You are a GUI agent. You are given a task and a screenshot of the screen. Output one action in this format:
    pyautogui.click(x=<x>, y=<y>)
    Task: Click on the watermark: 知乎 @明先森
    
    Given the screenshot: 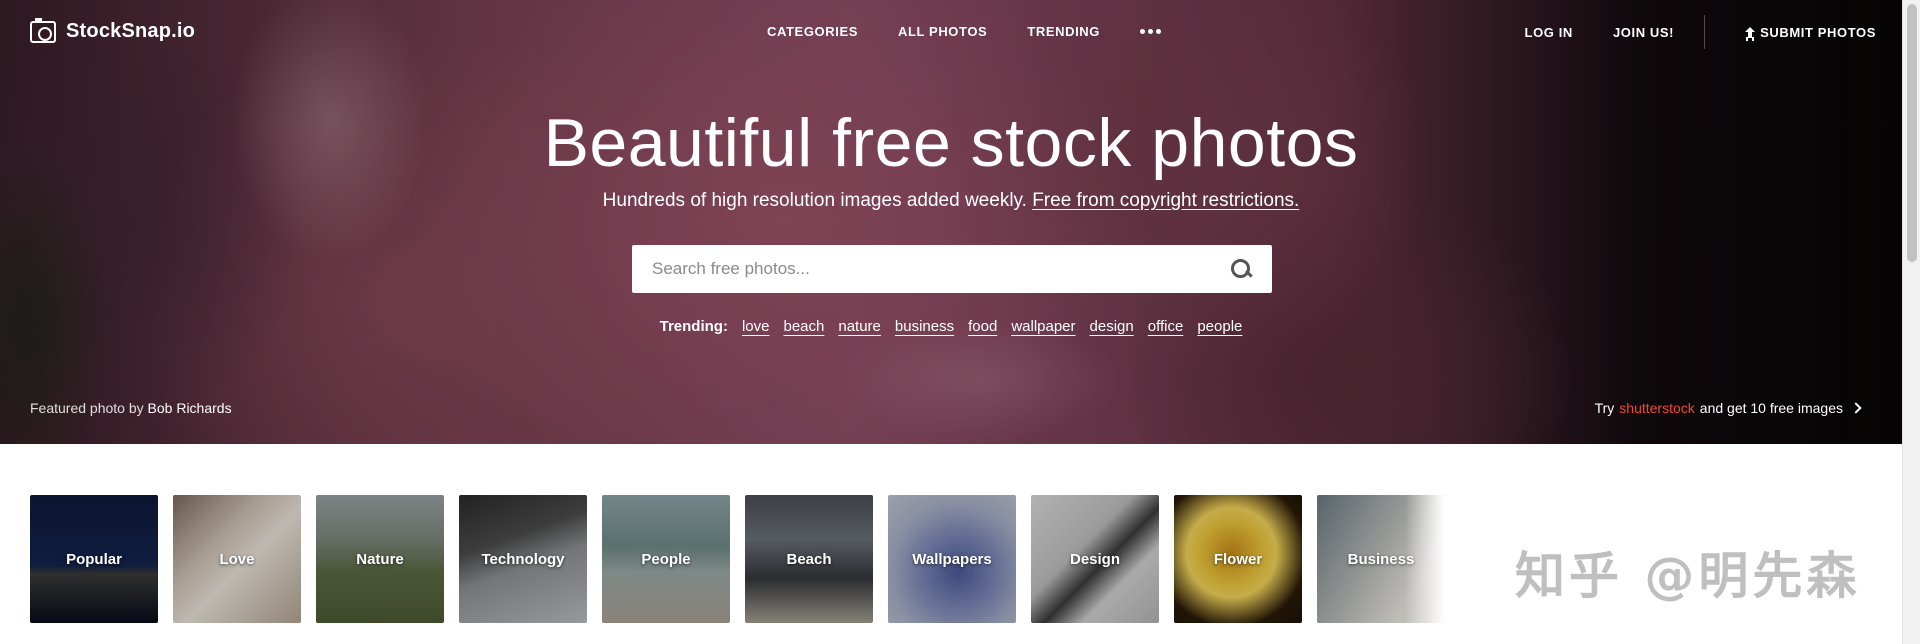 What is the action you would take?
    pyautogui.click(x=1688, y=576)
    